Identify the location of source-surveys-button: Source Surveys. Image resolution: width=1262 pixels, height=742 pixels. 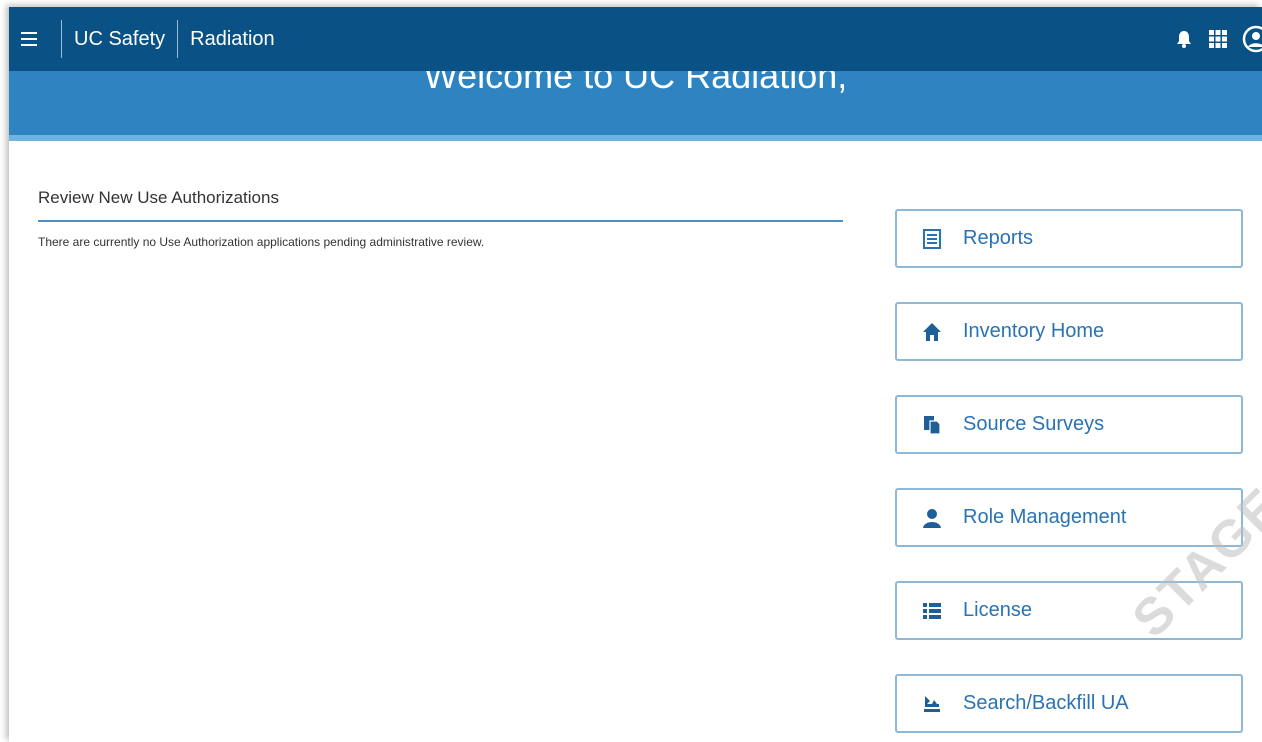
(1069, 424).